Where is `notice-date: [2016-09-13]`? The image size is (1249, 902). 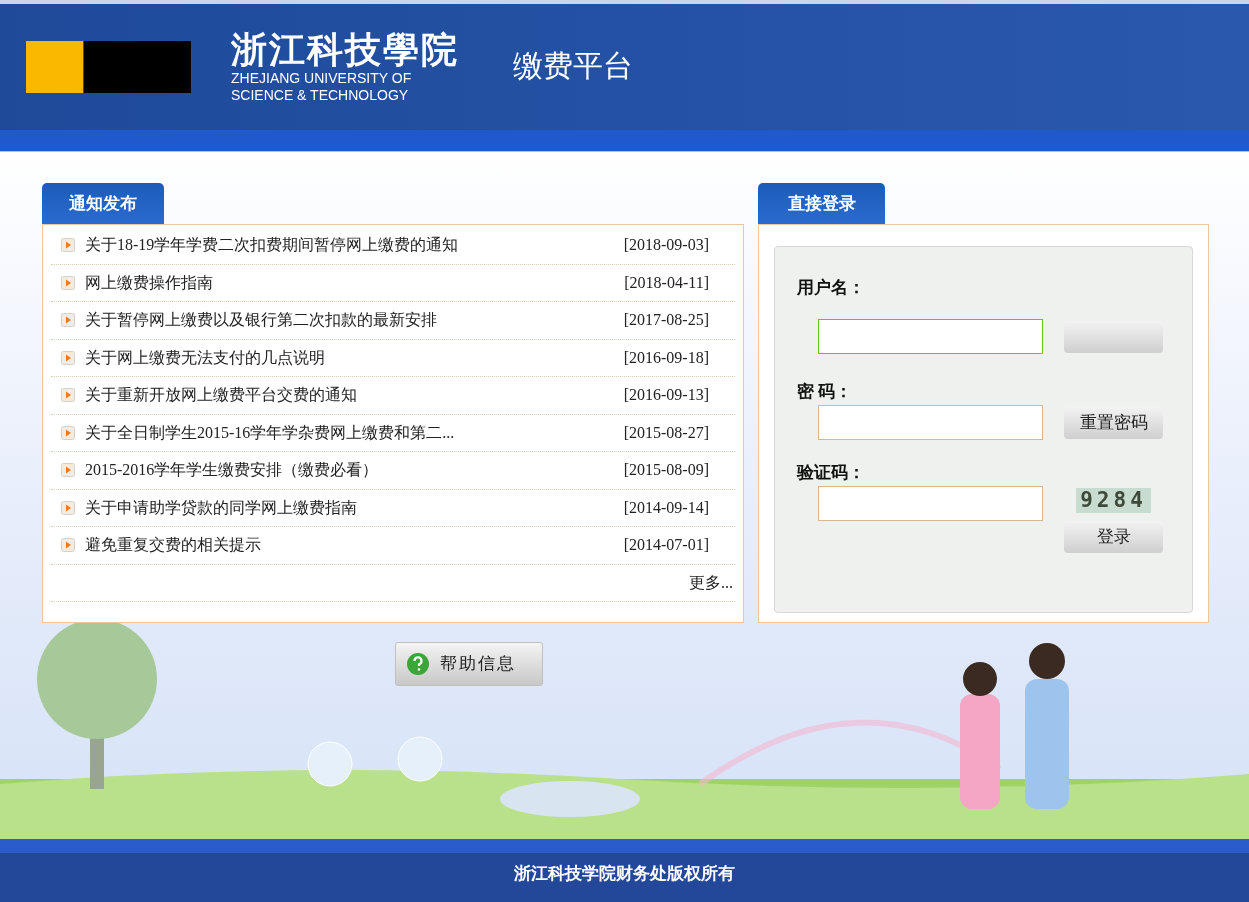
notice-date: [2016-09-13] is located at coordinates (666, 395).